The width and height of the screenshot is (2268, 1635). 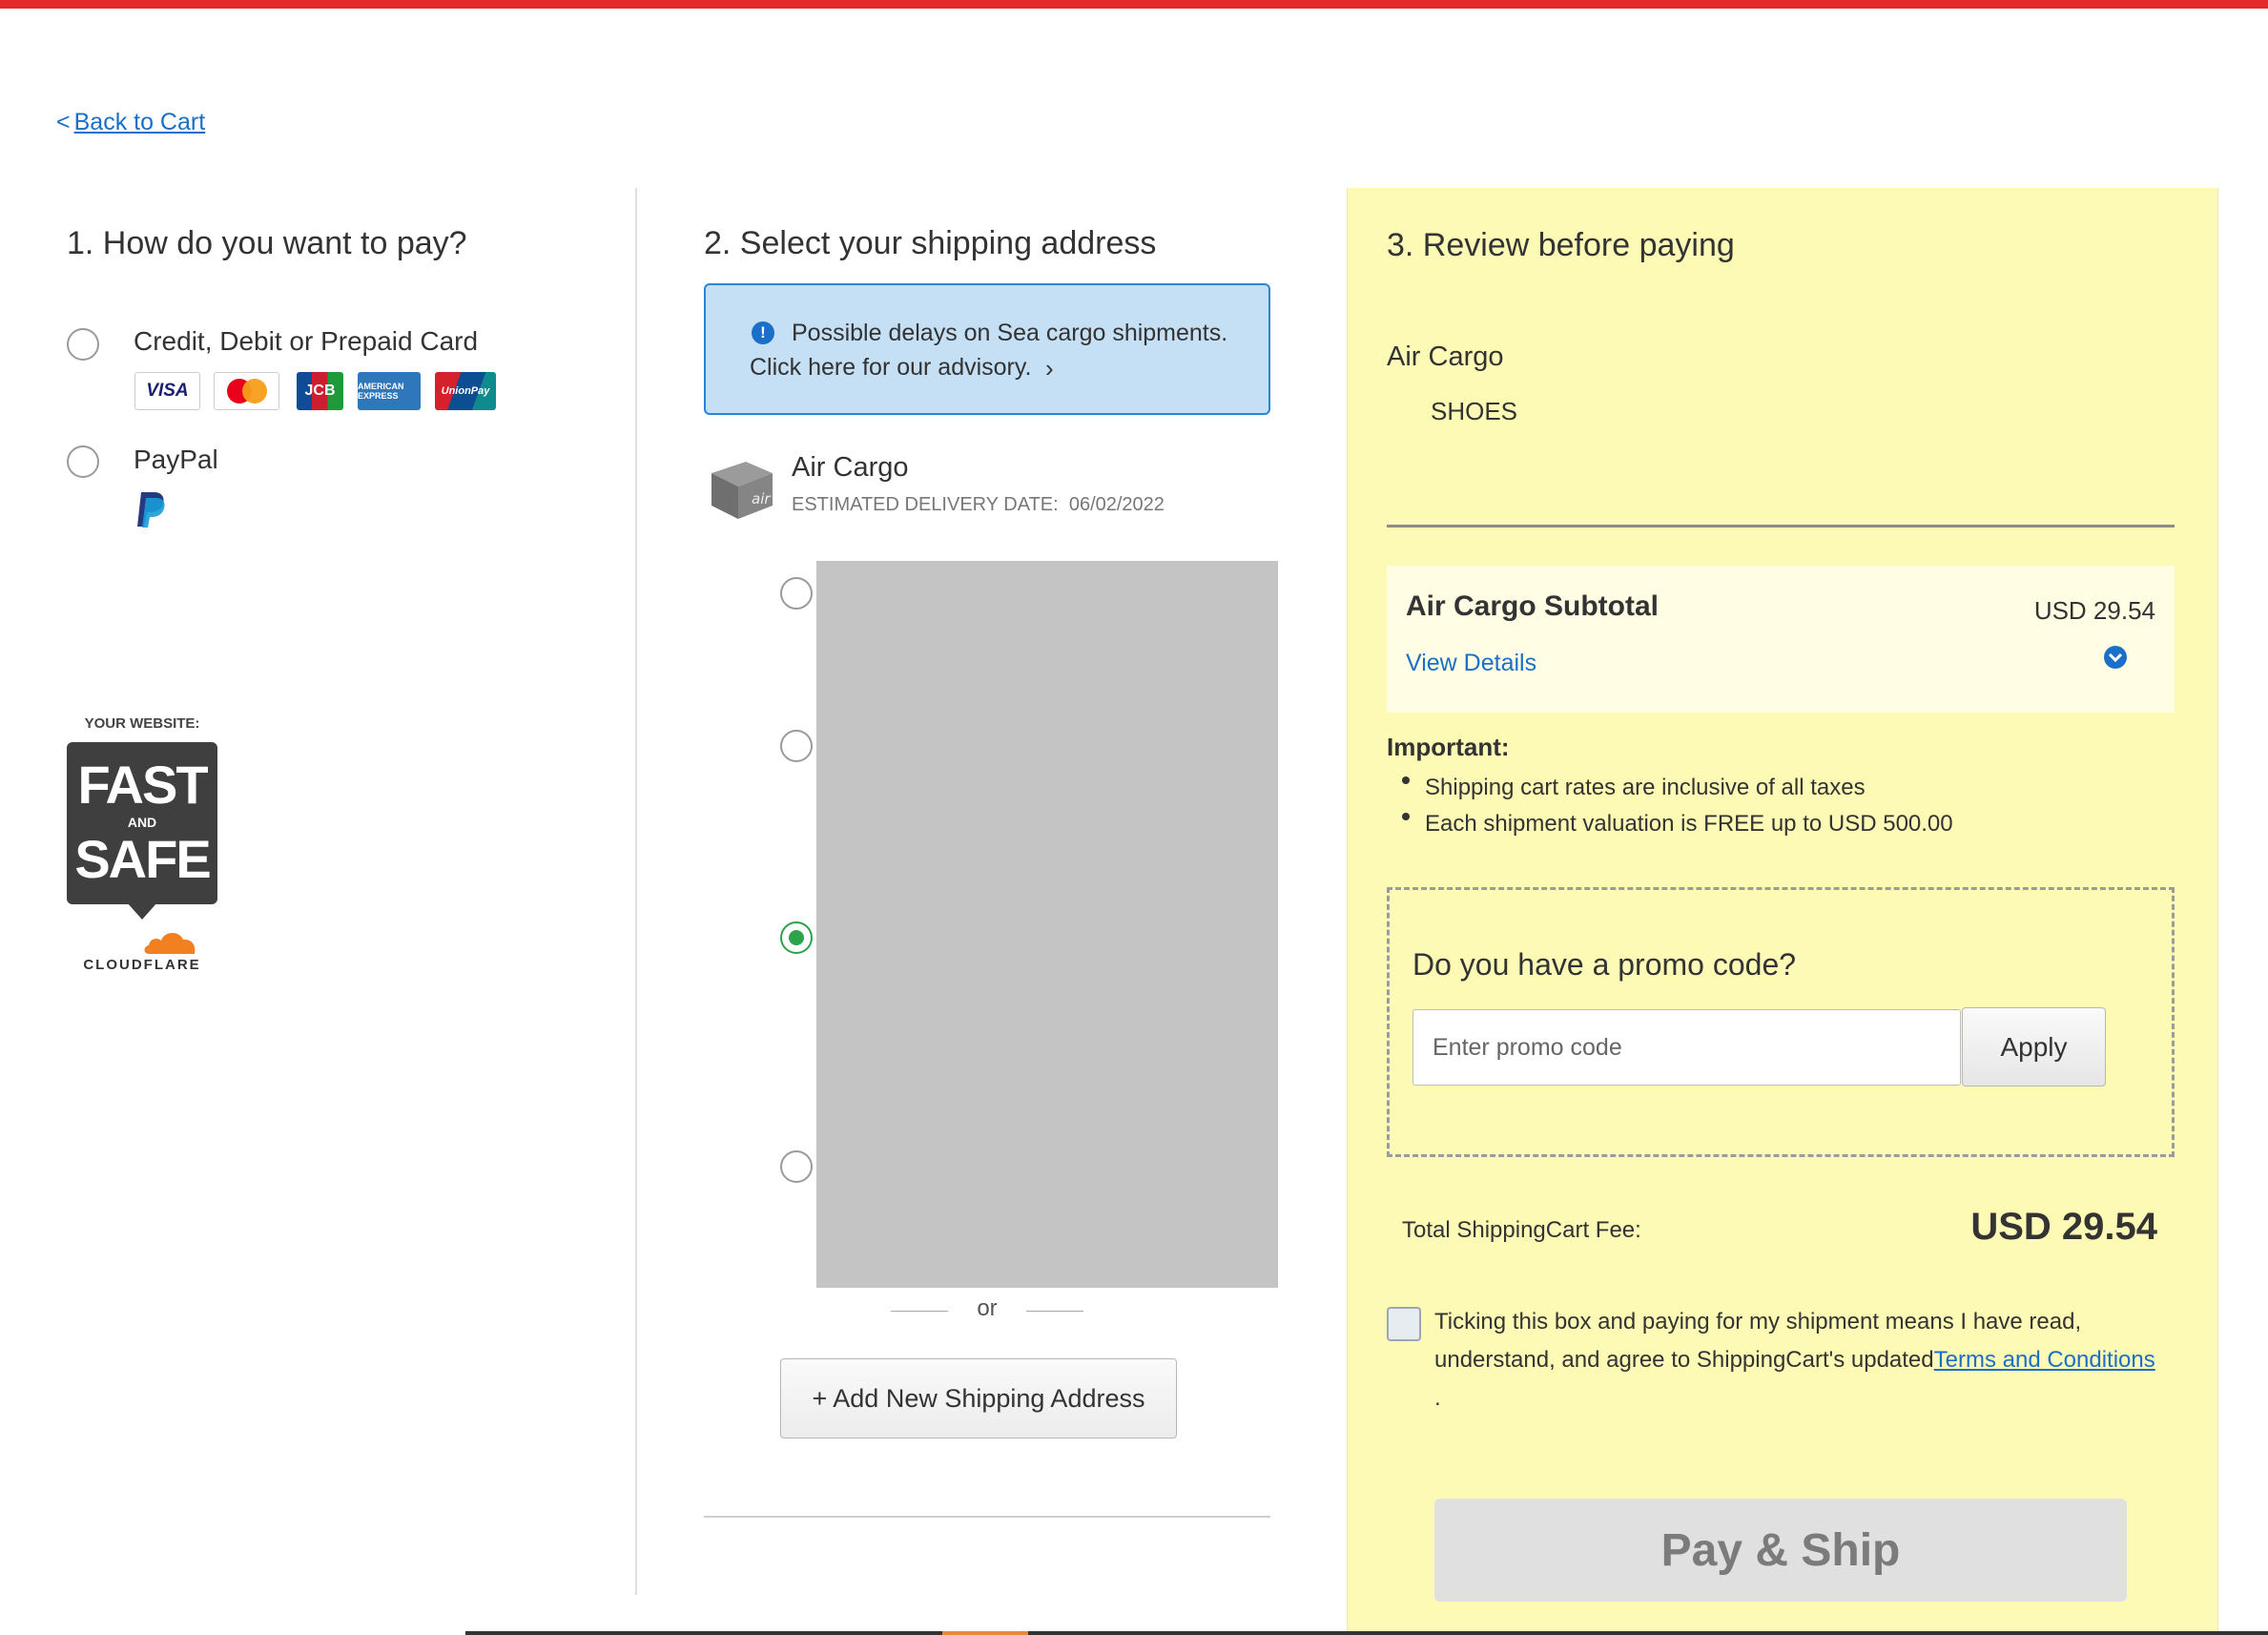 I want to click on add-shipping-address-button: + Add New Shipping Address, so click(x=978, y=1398).